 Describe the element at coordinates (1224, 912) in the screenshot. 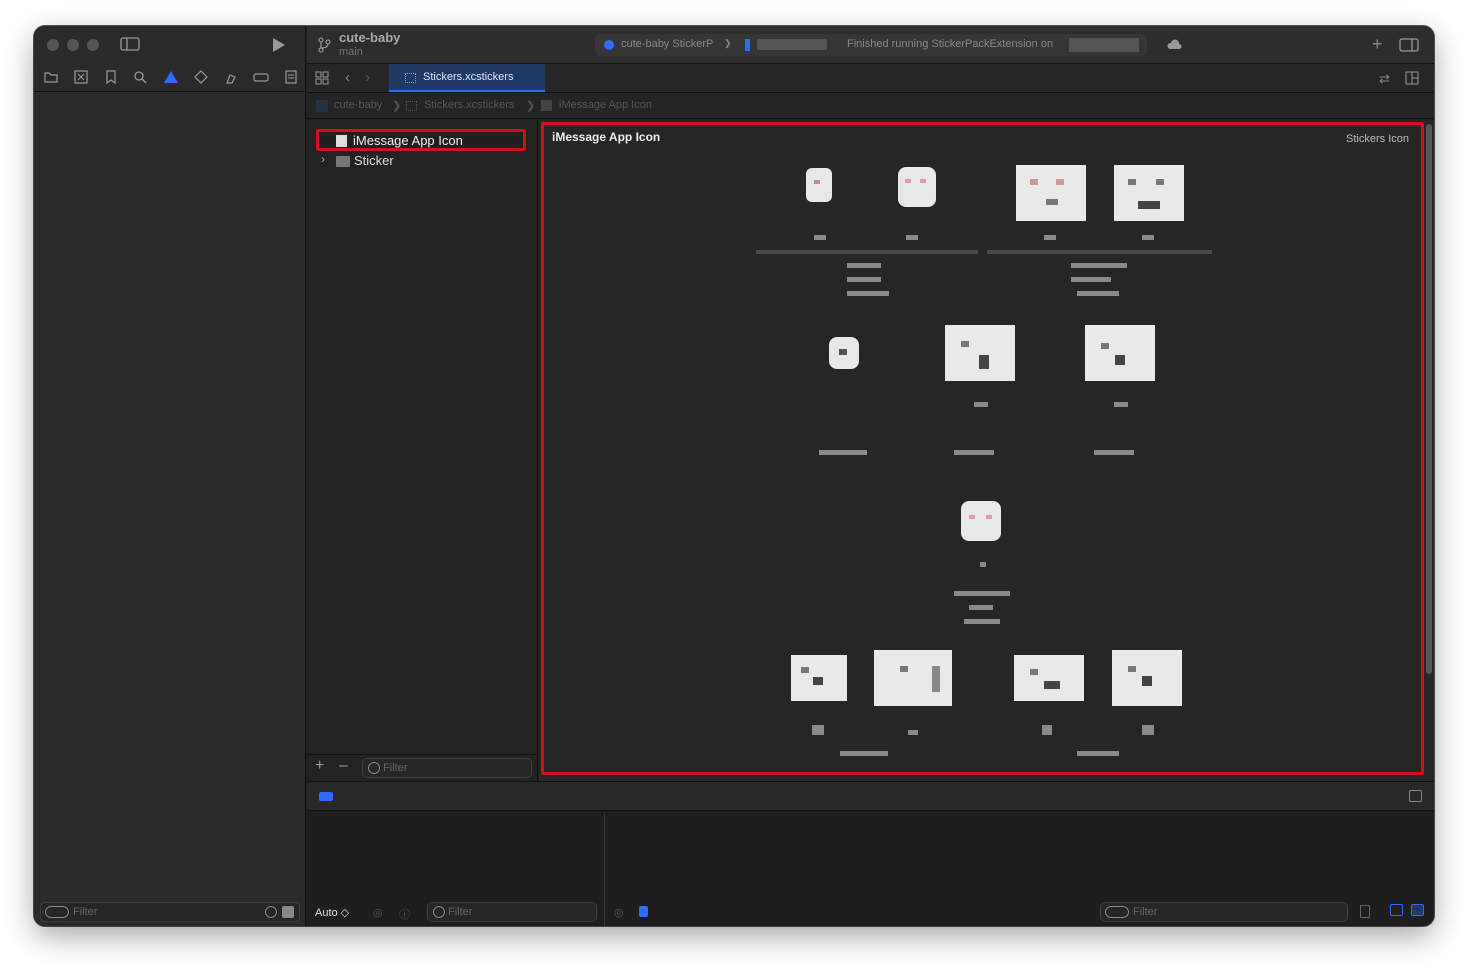

I see `console-filter: Filter` at that location.